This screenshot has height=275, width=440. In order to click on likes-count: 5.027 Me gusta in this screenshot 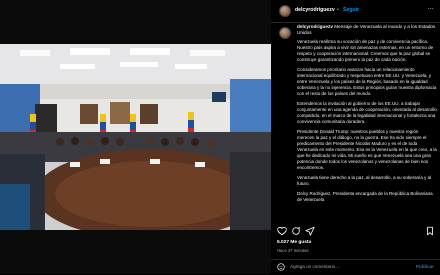, I will do `click(294, 242)`.